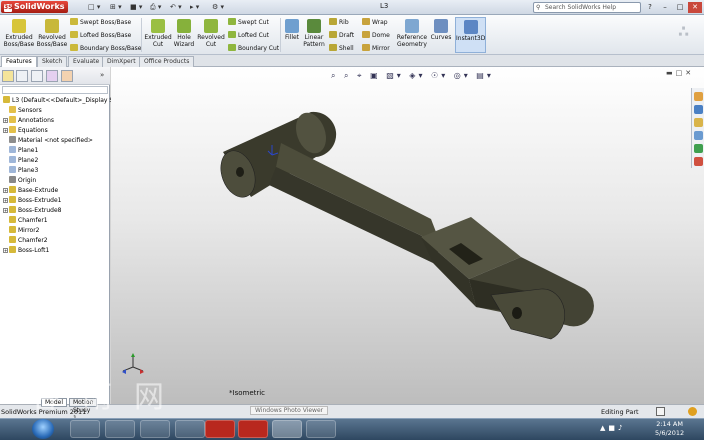  Describe the element at coordinates (25, 241) in the screenshot. I see `tree-item: Chamfer2` at that location.